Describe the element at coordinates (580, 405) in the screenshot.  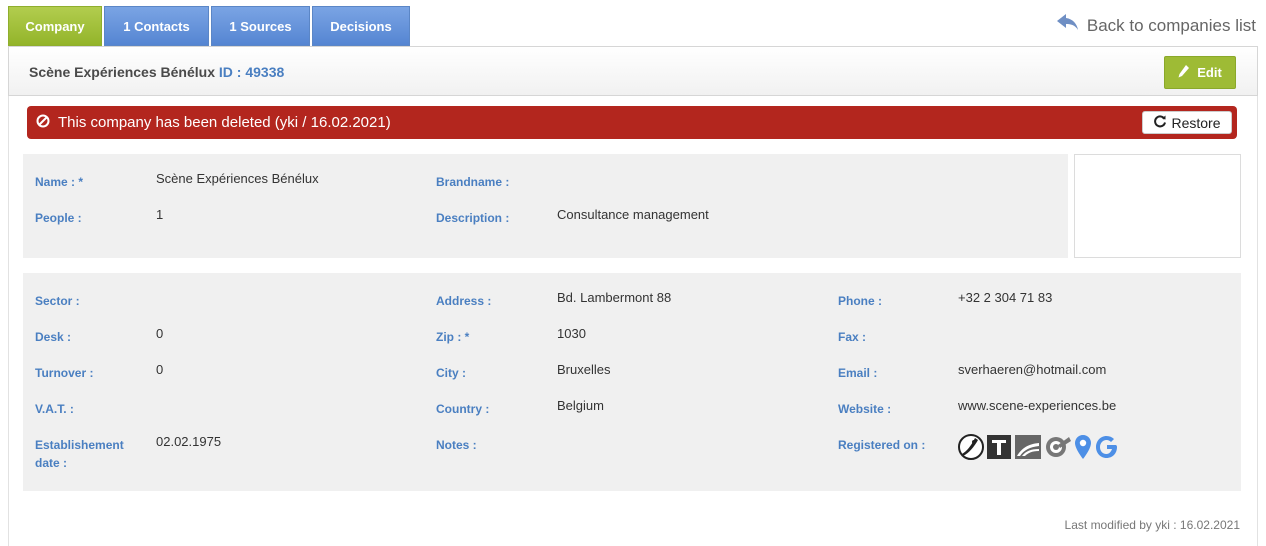
I see `country-value: Belgium` at that location.